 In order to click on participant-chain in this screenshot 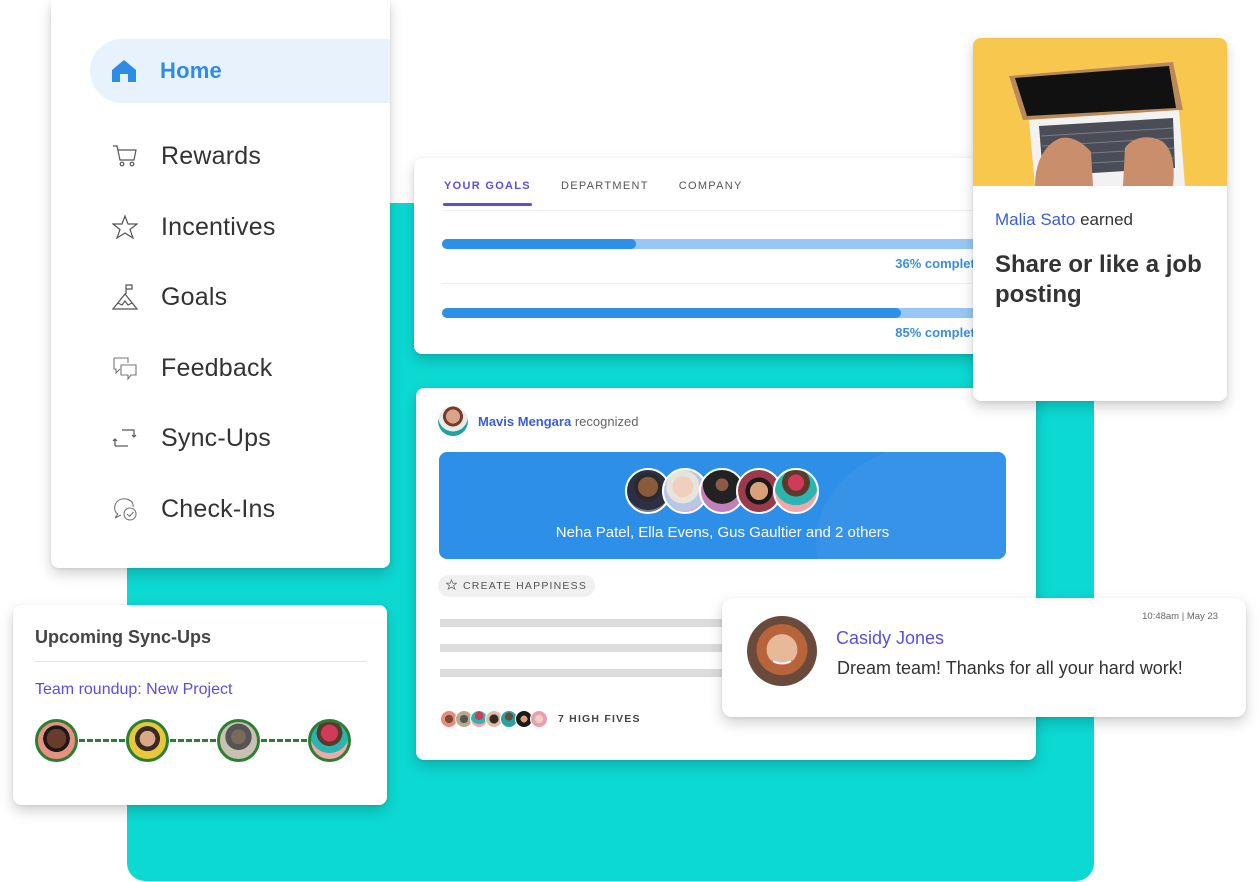, I will do `click(193, 740)`.